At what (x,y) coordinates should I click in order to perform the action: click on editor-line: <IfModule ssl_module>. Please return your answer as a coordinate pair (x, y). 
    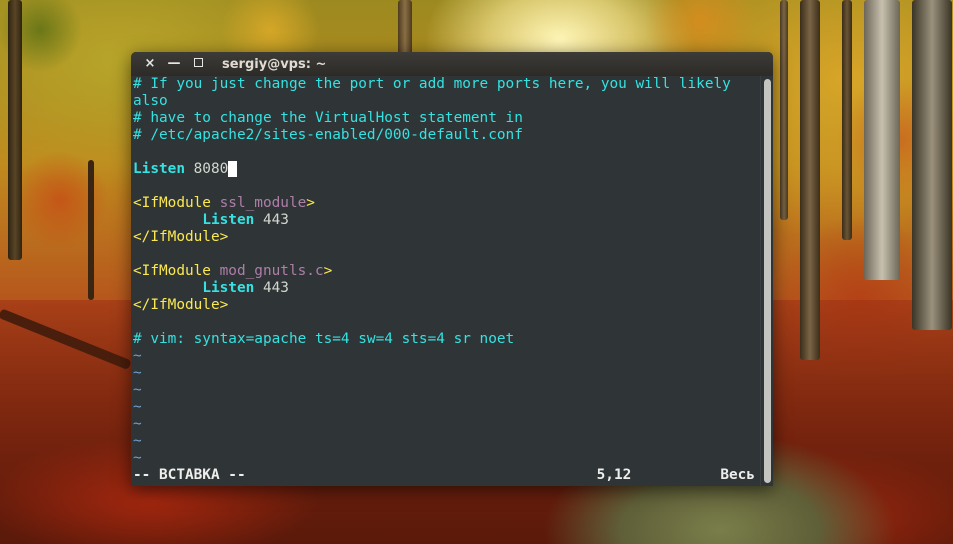
    Looking at the image, I should click on (447, 203).